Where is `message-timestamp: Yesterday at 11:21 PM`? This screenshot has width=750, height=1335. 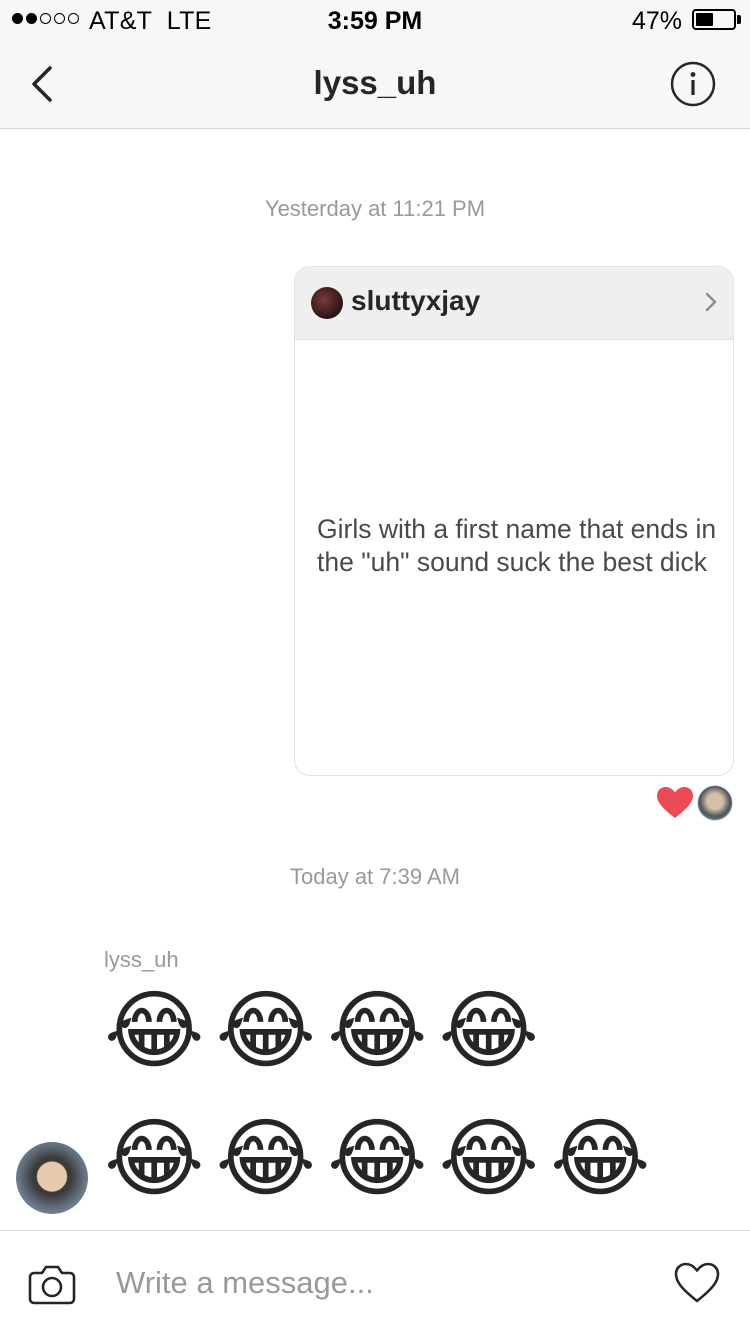 message-timestamp: Yesterday at 11:21 PM is located at coordinates (375, 208).